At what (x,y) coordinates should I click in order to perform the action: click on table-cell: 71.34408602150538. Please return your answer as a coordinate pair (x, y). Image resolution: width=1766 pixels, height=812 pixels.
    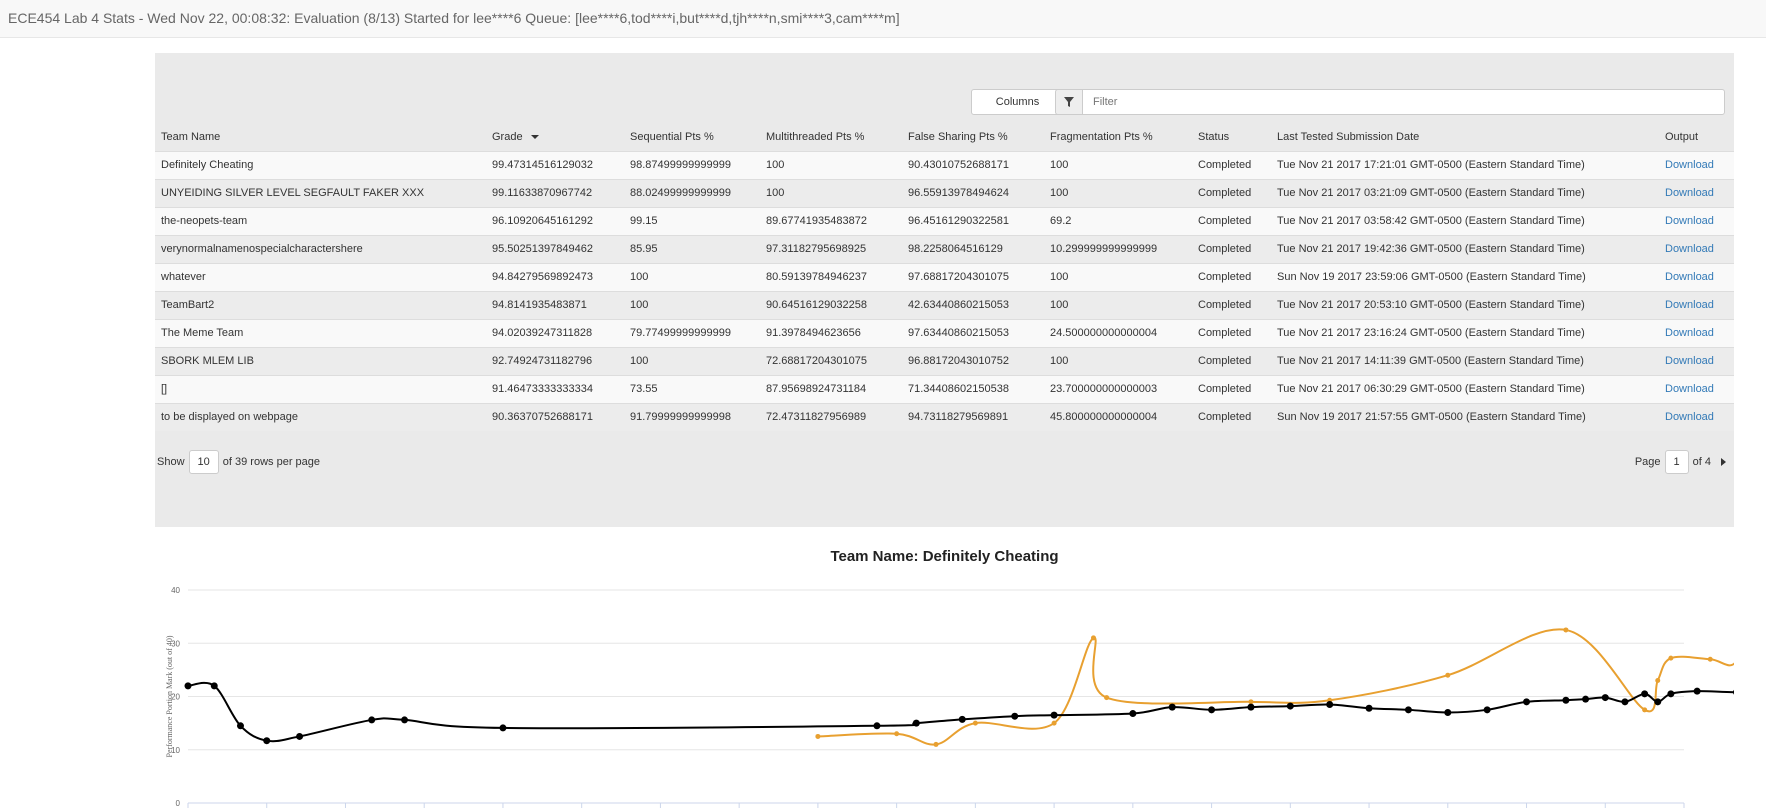
    Looking at the image, I should click on (973, 388).